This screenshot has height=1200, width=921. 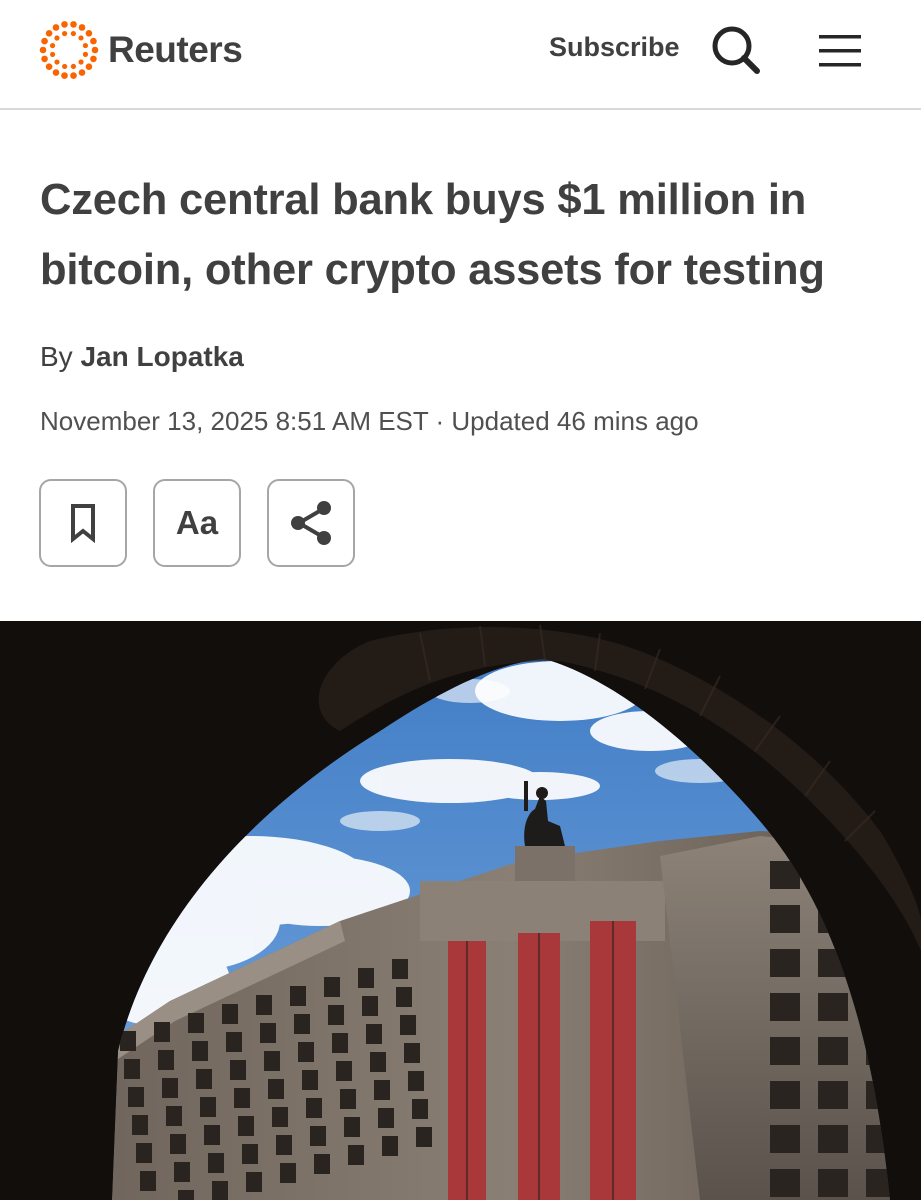 I want to click on hamburger-menu-icon, so click(x=840, y=51).